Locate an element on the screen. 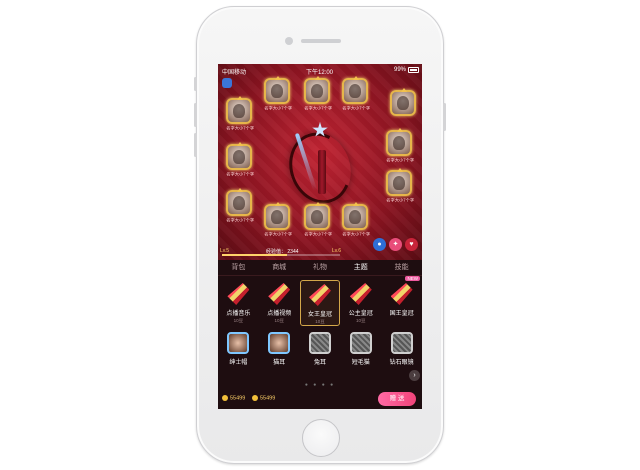 The image size is (640, 470). tab-store: 商城 is located at coordinates (279, 267).